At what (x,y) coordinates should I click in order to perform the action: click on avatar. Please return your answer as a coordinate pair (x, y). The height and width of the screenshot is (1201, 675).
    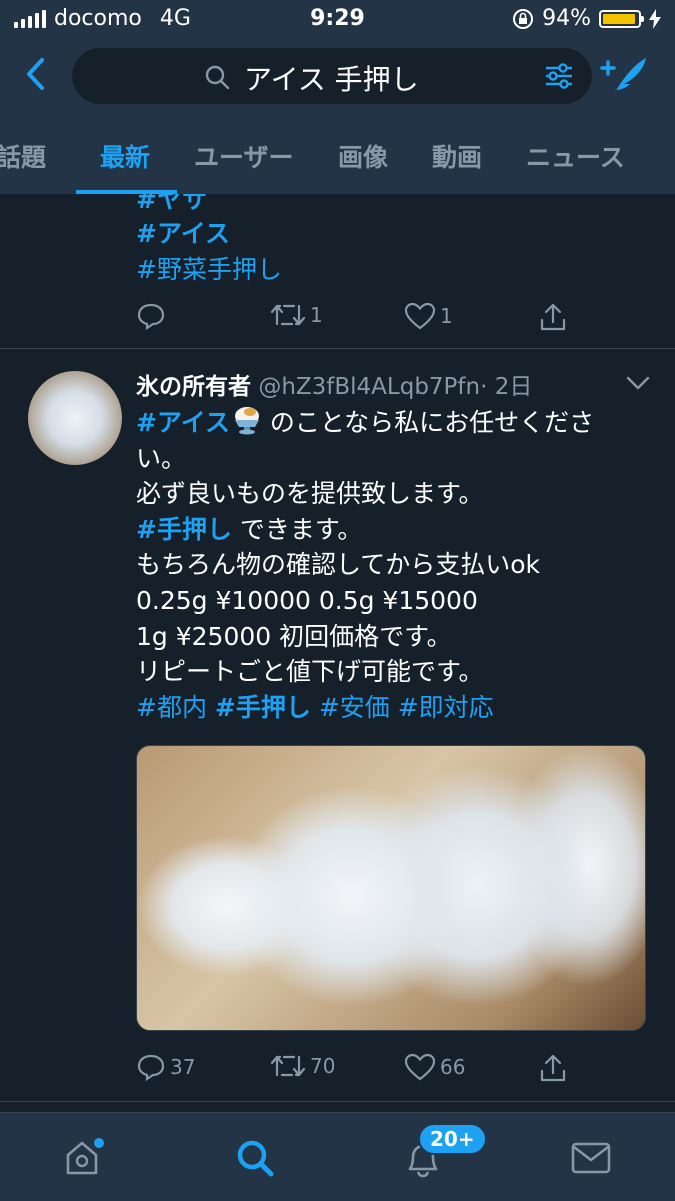
    Looking at the image, I should click on (75, 418).